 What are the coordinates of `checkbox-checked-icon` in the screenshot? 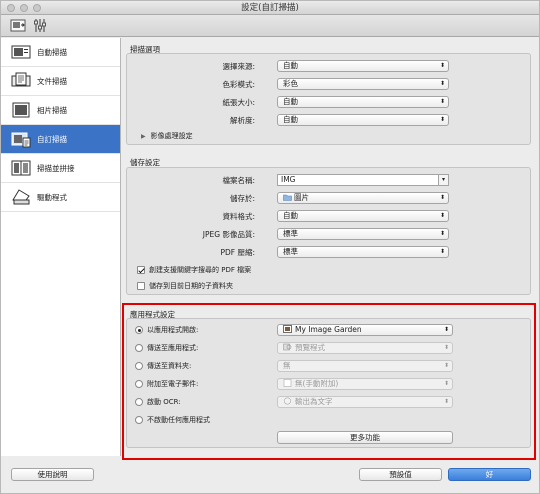 It's located at (141, 270).